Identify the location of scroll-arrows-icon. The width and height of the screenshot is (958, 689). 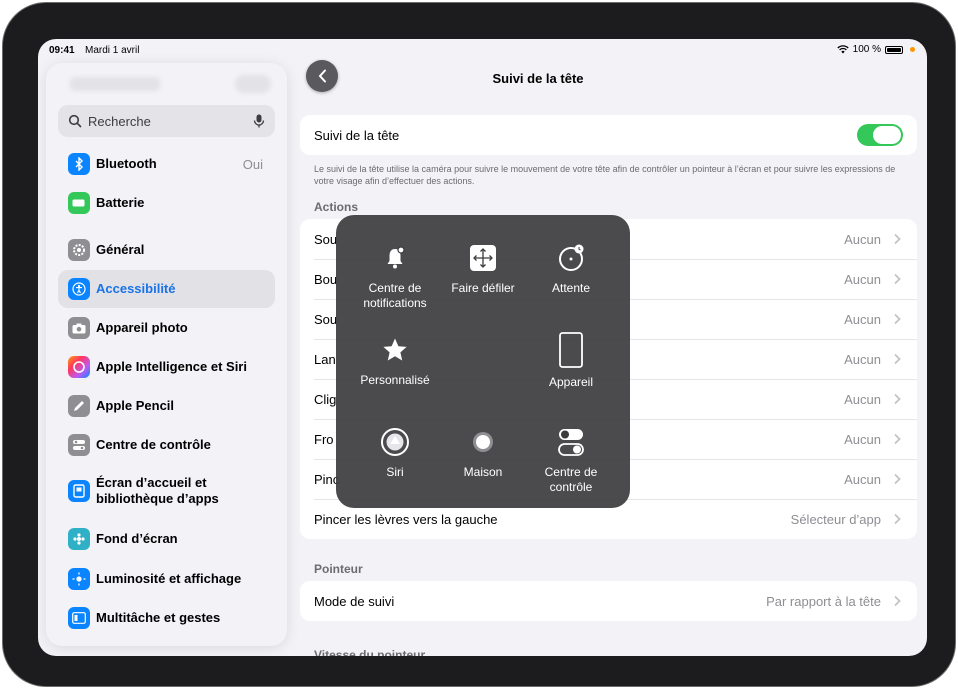
(483, 258).